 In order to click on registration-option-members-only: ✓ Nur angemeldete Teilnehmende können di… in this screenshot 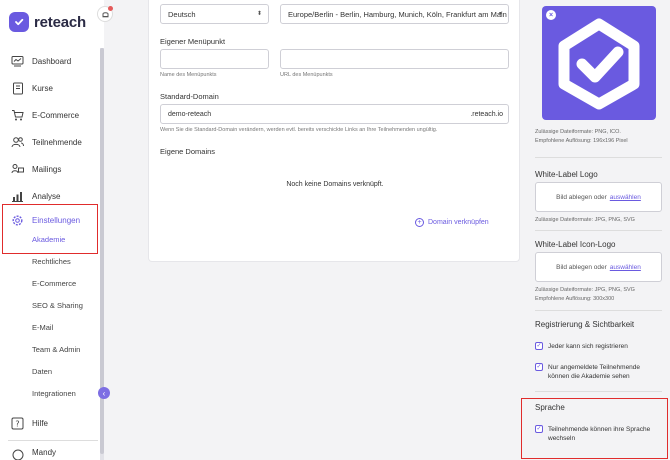, I will do `click(600, 372)`.